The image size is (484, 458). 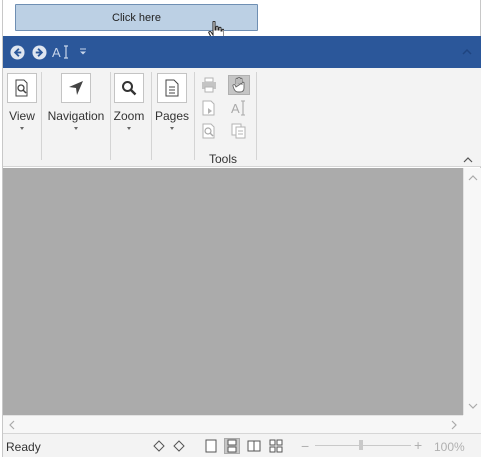 I want to click on single-page-icon, so click(x=211, y=446).